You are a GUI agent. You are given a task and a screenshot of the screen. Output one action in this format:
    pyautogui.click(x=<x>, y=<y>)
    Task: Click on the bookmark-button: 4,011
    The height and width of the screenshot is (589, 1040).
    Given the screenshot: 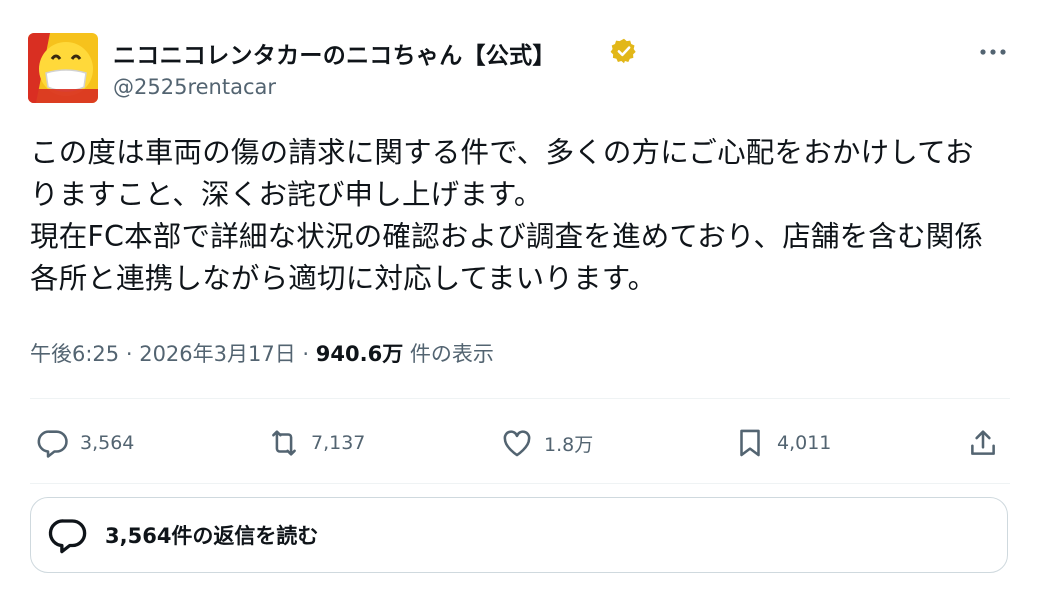 What is the action you would take?
    pyautogui.click(x=782, y=443)
    